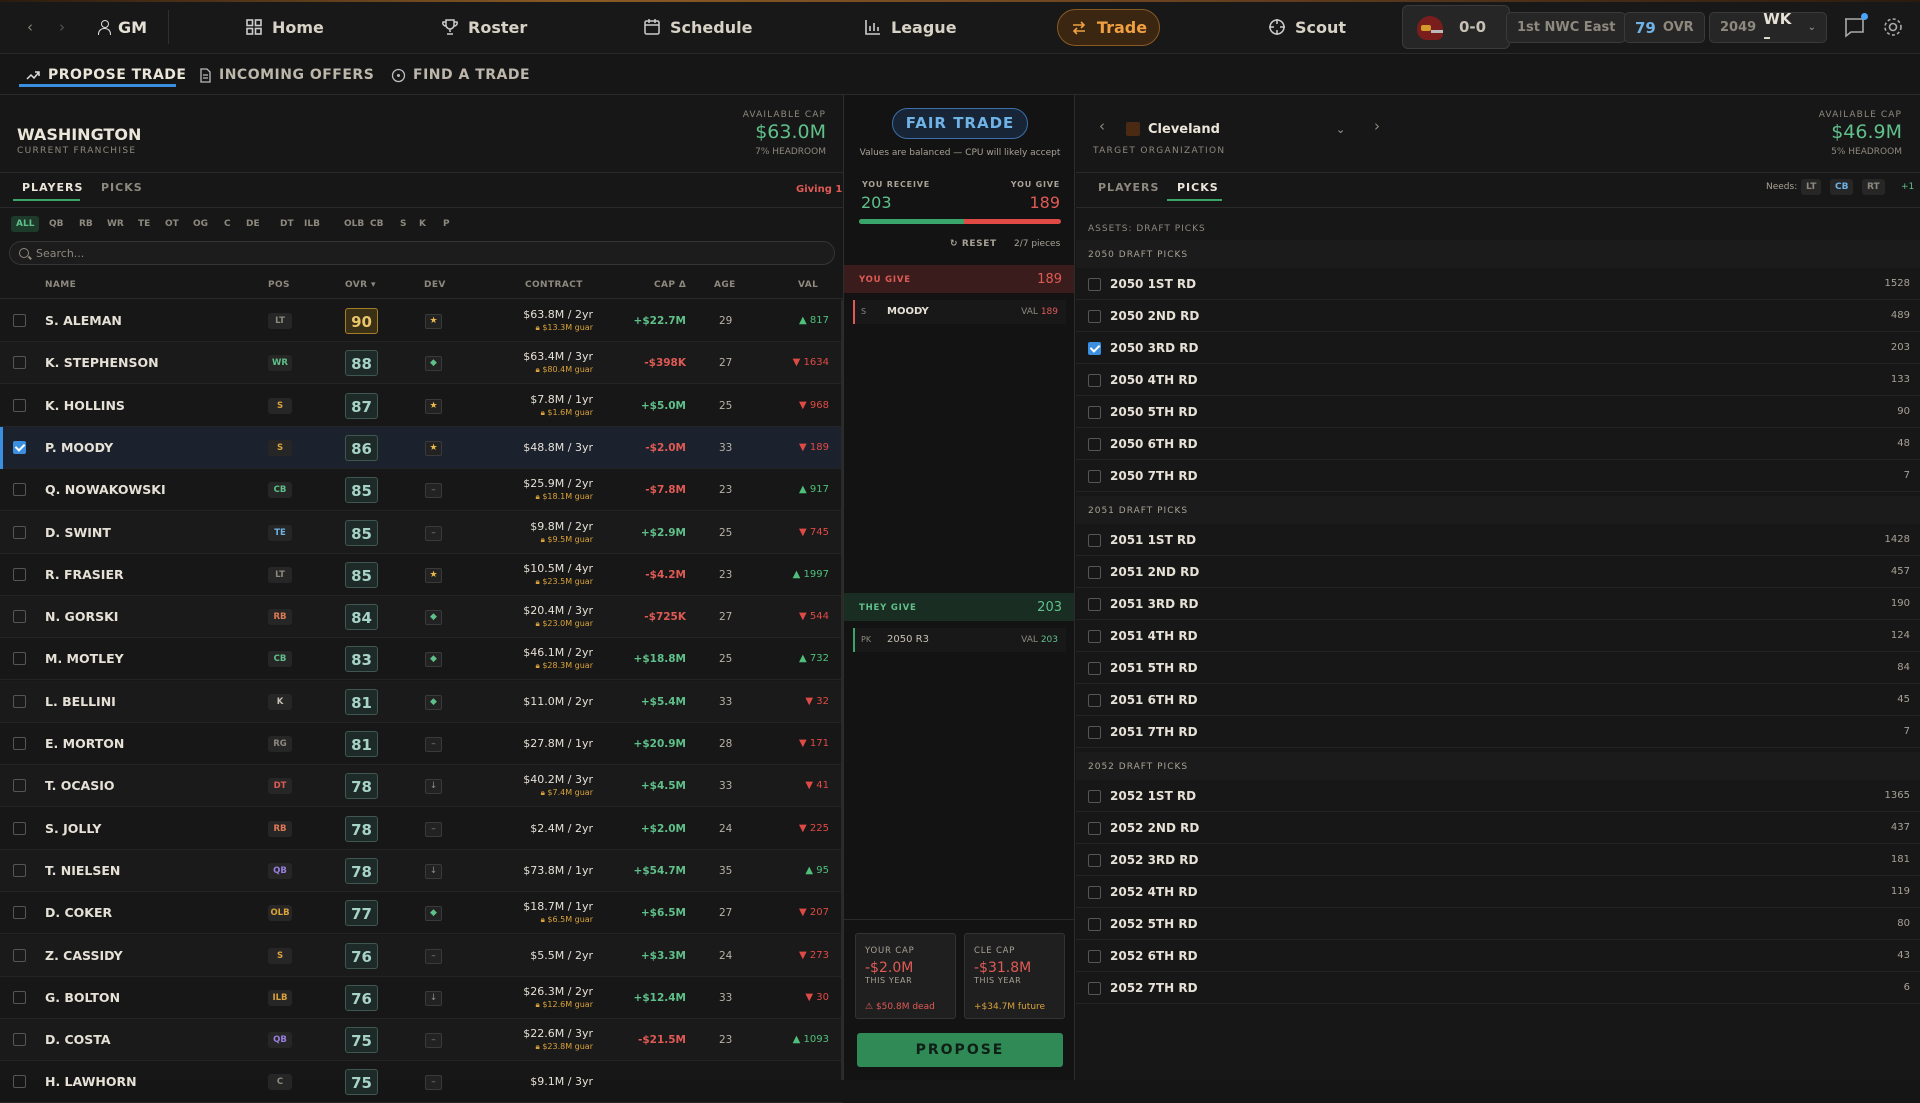  What do you see at coordinates (1893, 27) in the screenshot?
I see `gear-icon` at bounding box center [1893, 27].